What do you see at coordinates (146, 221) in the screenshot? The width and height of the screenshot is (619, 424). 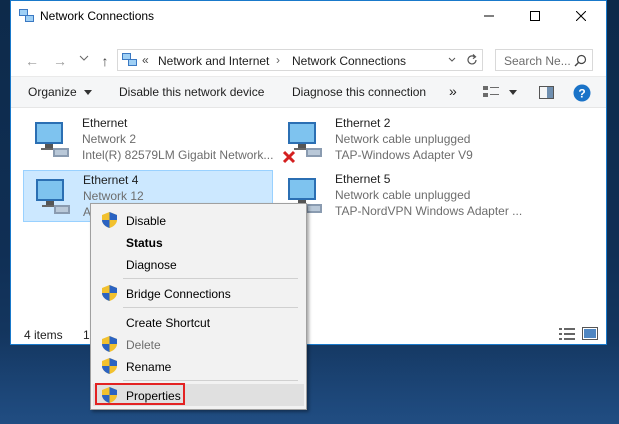 I see `menu-label: Disable` at bounding box center [146, 221].